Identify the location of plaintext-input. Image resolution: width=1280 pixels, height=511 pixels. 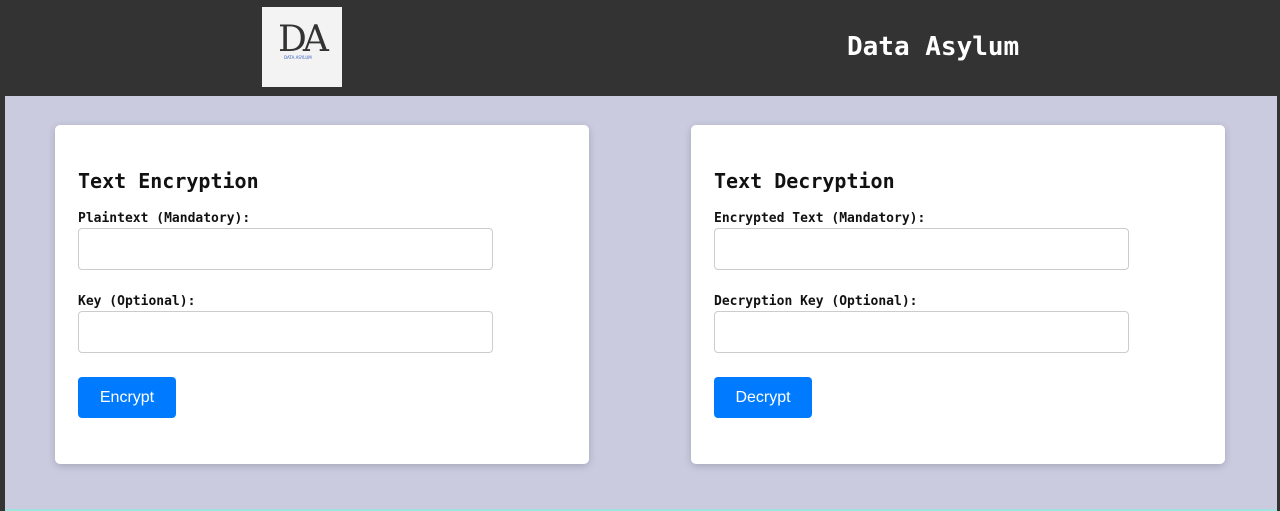
(285, 249).